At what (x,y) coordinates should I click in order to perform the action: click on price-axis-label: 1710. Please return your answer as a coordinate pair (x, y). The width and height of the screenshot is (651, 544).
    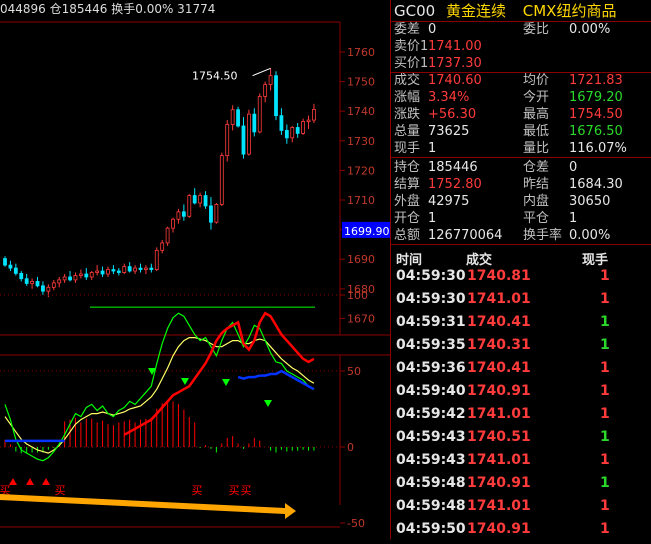
    Looking at the image, I should click on (361, 200).